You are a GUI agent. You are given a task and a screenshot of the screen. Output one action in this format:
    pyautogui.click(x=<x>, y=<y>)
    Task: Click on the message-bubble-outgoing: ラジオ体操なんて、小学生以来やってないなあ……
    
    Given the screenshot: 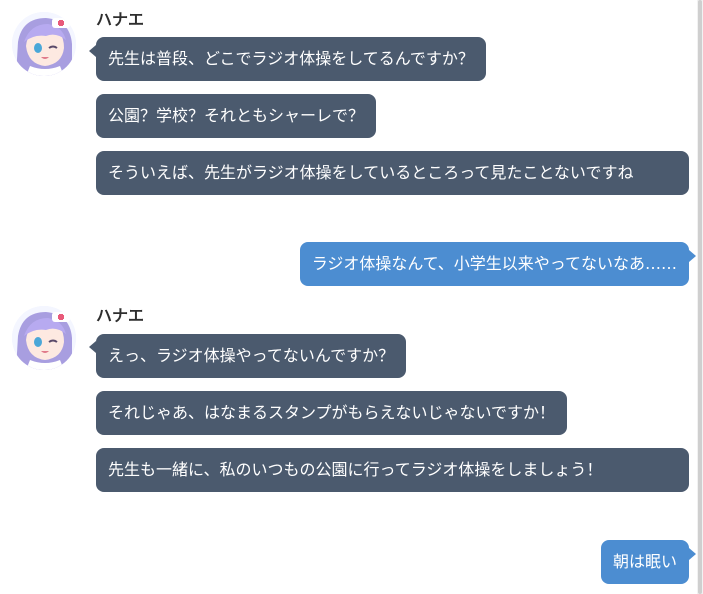 What is the action you would take?
    pyautogui.click(x=494, y=264)
    